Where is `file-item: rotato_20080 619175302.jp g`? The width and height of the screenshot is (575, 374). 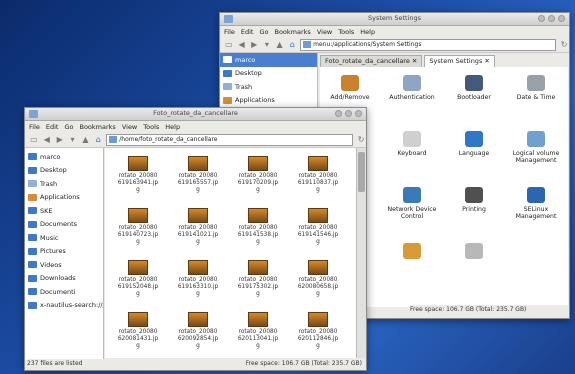
file-item: rotato_20080 619175302.jp g is located at coordinates (258, 279).